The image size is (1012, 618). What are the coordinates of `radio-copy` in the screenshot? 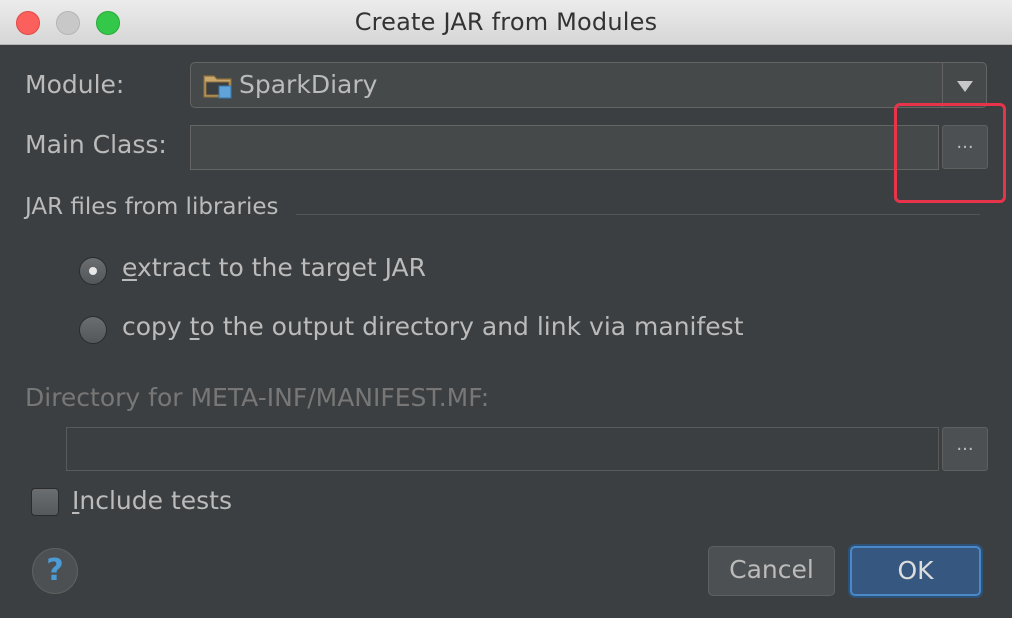 It's located at (93, 330).